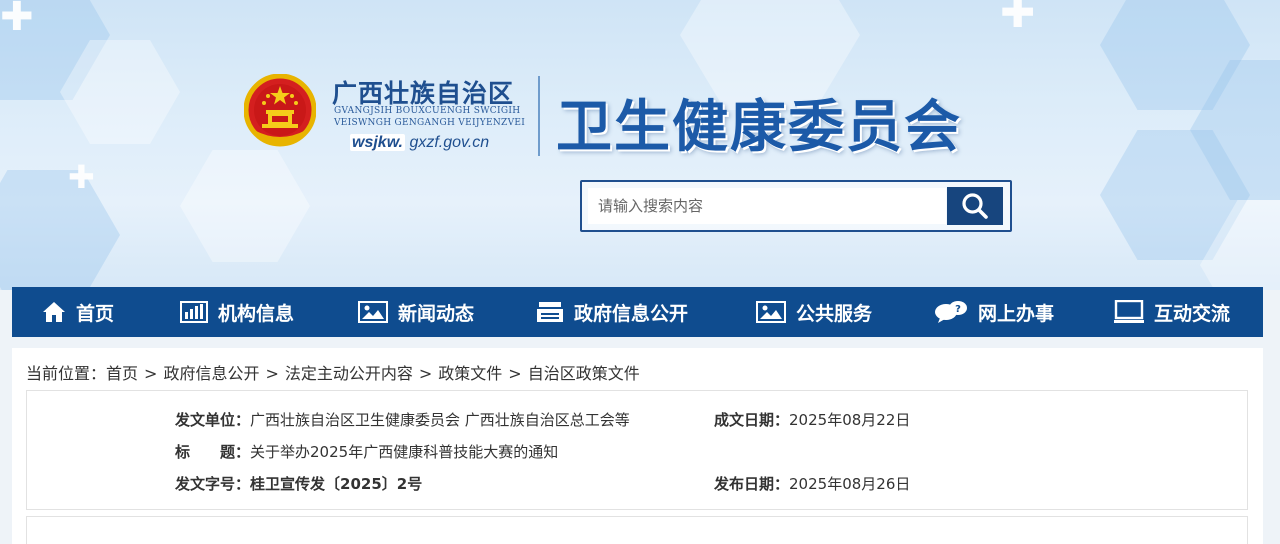  What do you see at coordinates (423, 93) in the screenshot?
I see `org-name-cn: 广西壮族自治区` at bounding box center [423, 93].